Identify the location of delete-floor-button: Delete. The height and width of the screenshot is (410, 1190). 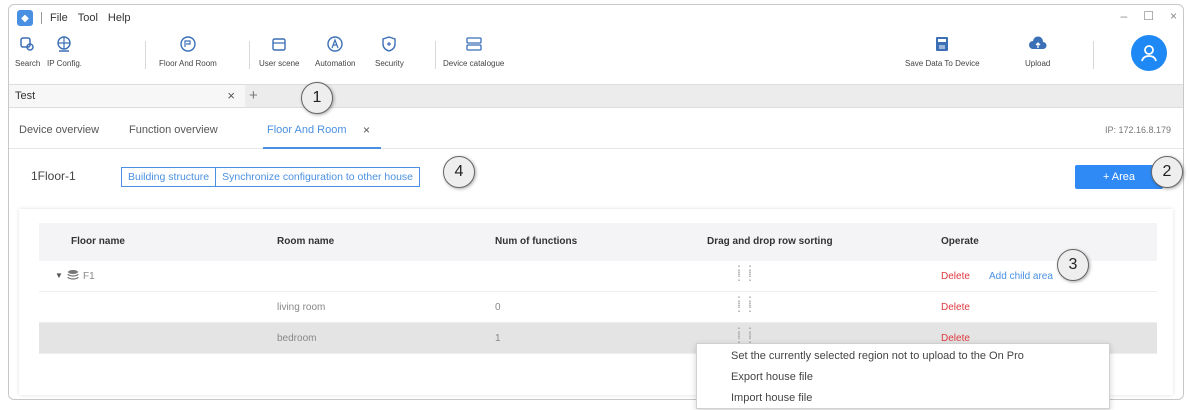
(955, 276).